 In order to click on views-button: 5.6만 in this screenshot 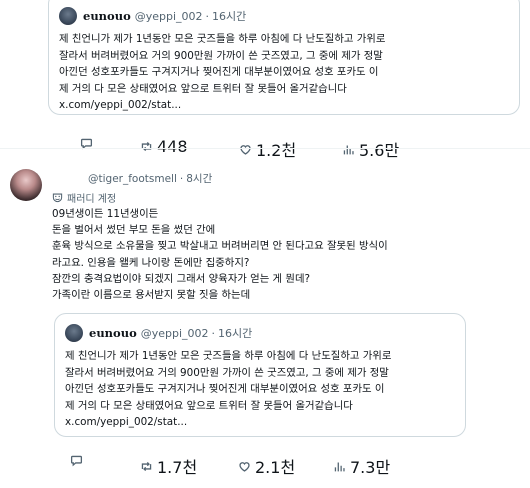, I will do `click(370, 149)`.